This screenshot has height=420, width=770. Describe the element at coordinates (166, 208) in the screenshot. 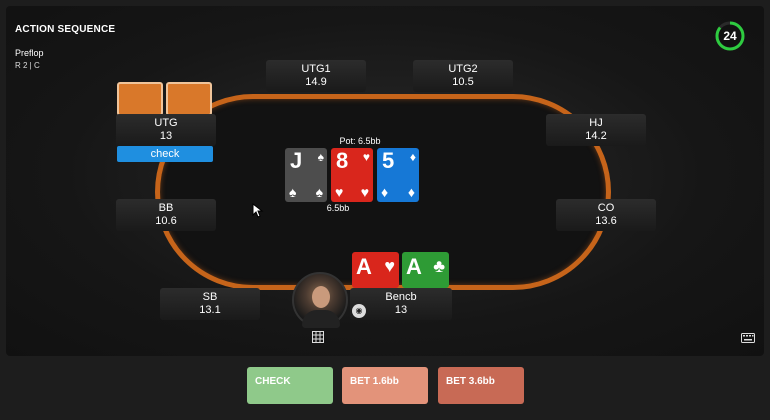

I see `seat-name: BB` at that location.